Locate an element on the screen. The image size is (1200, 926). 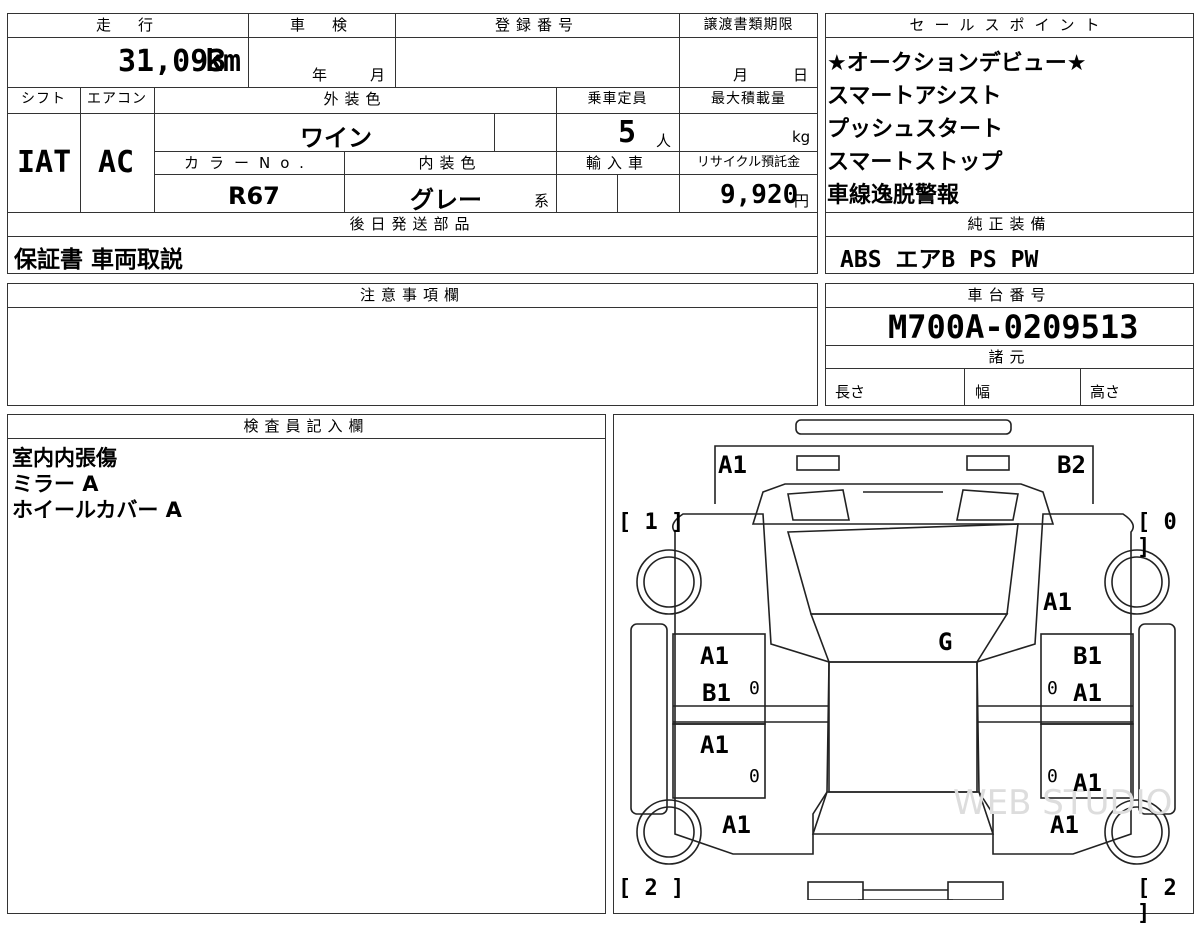
interior-color-label: 内装色 is located at coordinates (450, 163).